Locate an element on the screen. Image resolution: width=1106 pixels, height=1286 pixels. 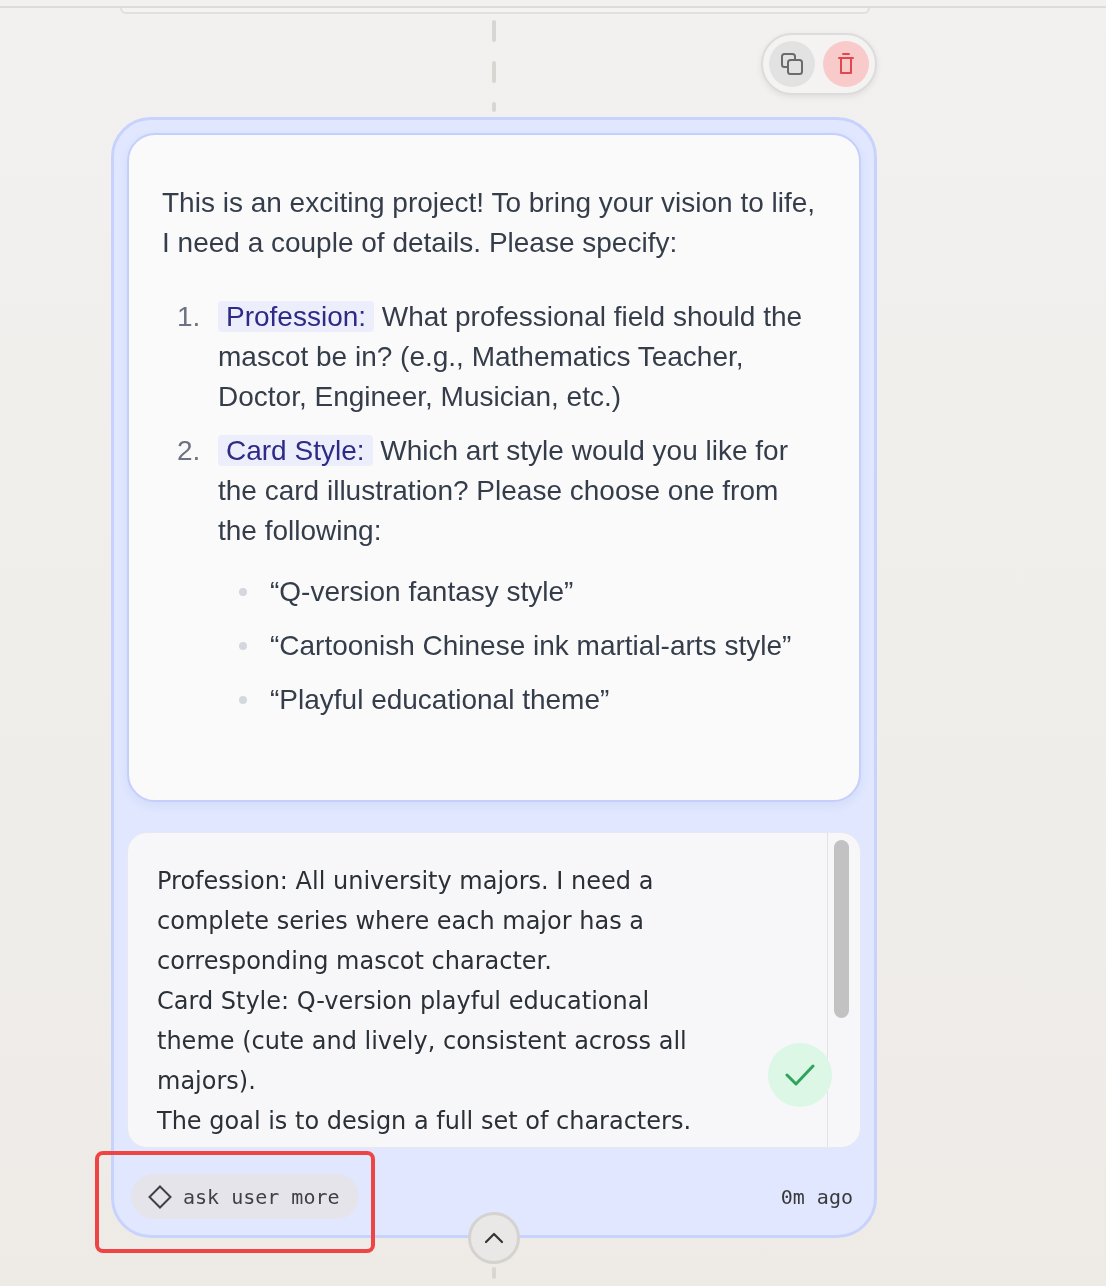
option-text: “Cartoonish Chinese ink martial-arts style” is located at coordinates (531, 646).